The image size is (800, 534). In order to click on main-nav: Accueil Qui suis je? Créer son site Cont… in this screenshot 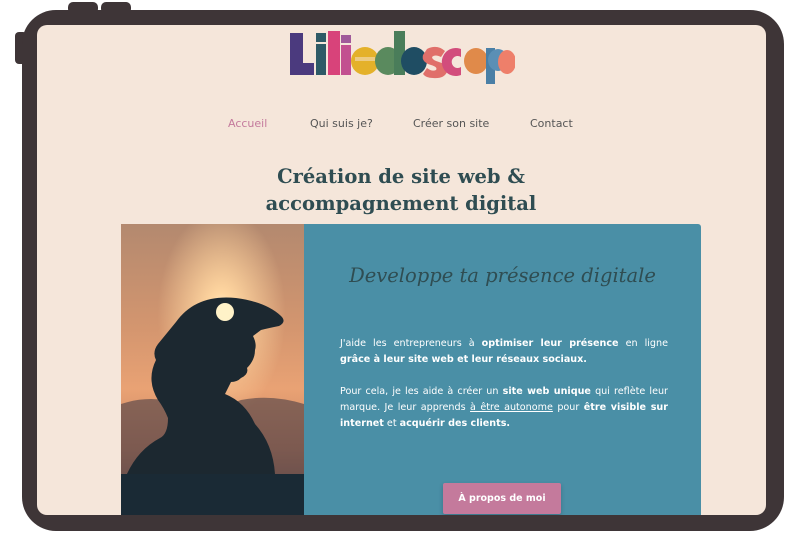, I will do `click(401, 127)`.